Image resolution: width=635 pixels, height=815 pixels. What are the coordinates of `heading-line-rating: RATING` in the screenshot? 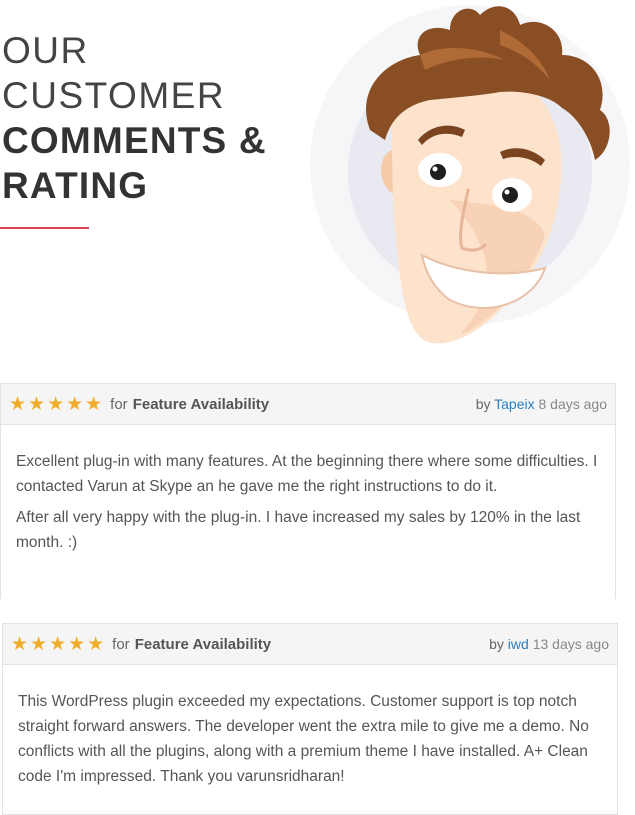 It's located at (75, 185).